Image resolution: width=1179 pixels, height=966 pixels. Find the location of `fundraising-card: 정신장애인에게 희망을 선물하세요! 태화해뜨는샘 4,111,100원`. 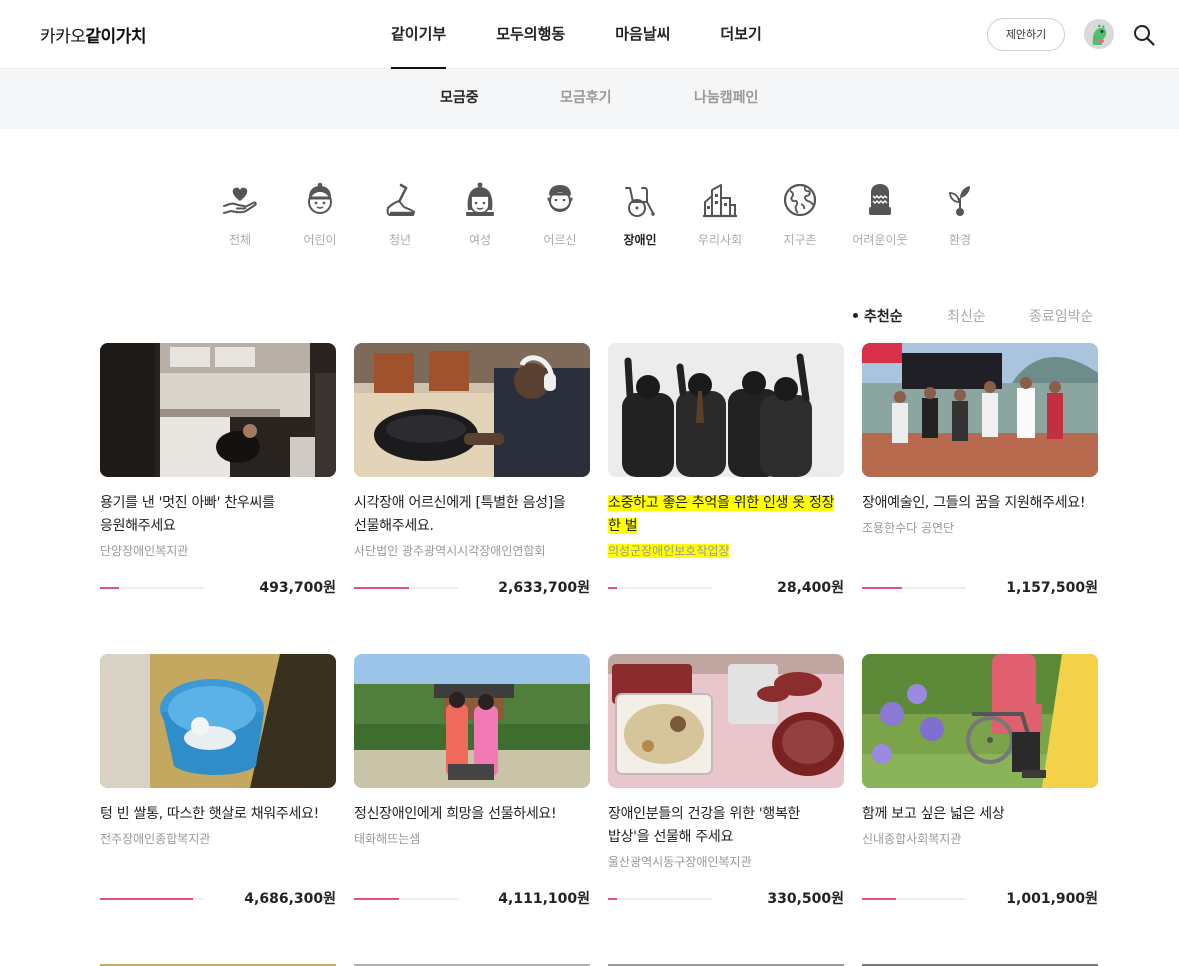

fundraising-card: 정신장애인에게 희망을 선물하세요! 태화해뜨는샘 4,111,100원 is located at coordinates (472, 780).